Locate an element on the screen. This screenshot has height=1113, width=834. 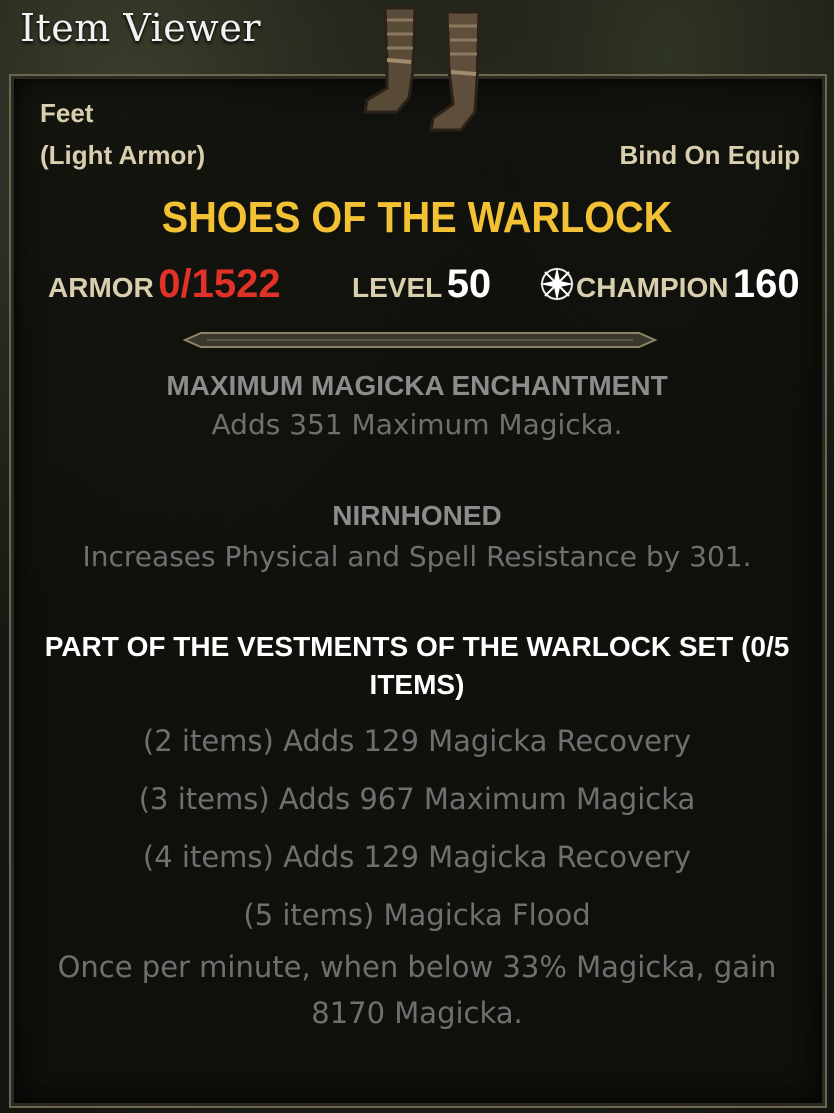
level-stat: LEVEL 50 is located at coordinates (421, 284).